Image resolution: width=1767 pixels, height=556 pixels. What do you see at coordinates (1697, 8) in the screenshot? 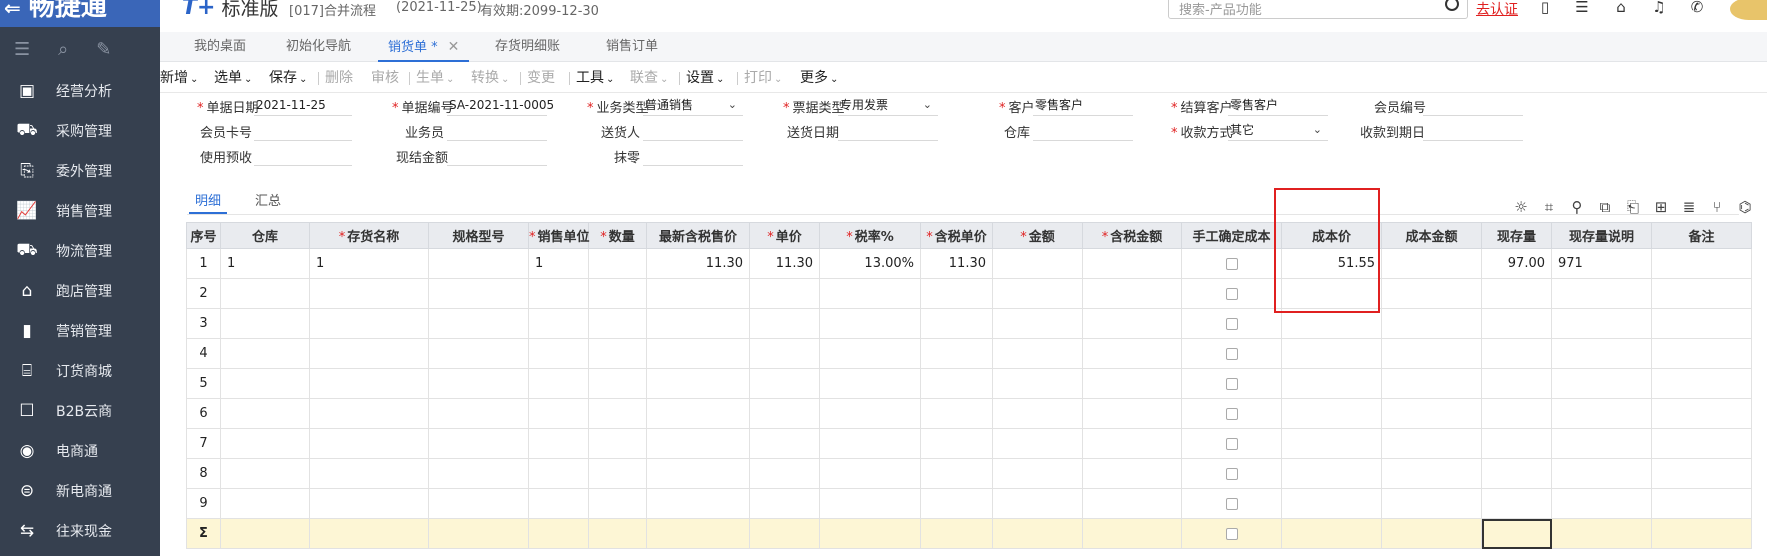
I see `phone-icon: ✆` at bounding box center [1697, 8].